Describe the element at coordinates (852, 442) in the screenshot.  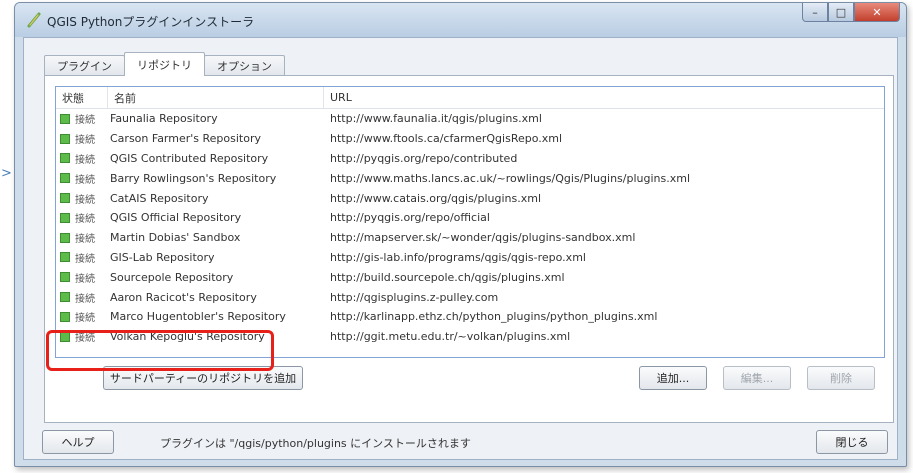
I see `close-button: 閉じる` at that location.